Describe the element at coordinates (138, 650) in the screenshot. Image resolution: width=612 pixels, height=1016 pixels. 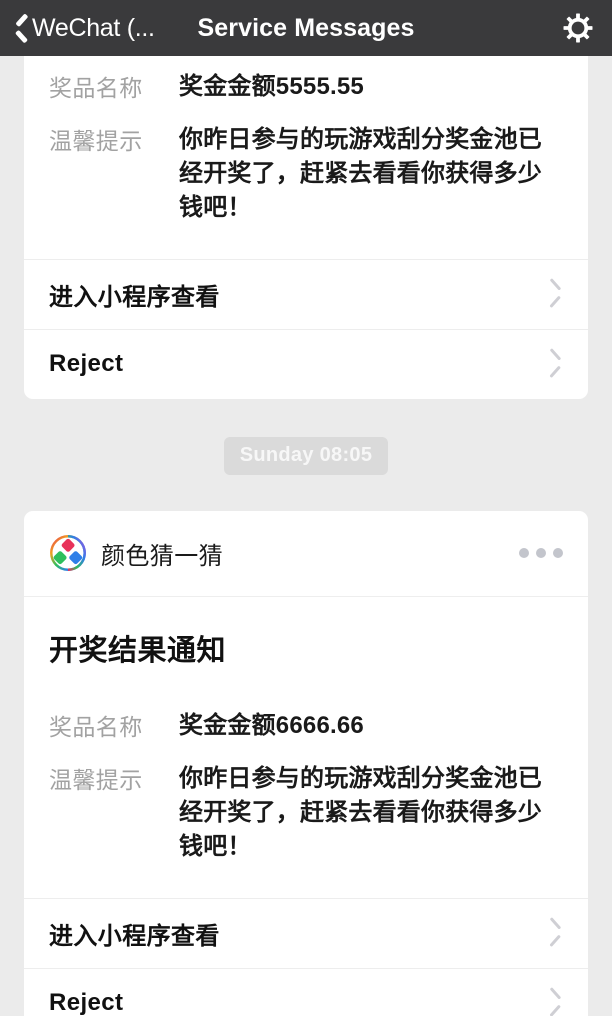
I see `message-title: 开奖结果通知` at that location.